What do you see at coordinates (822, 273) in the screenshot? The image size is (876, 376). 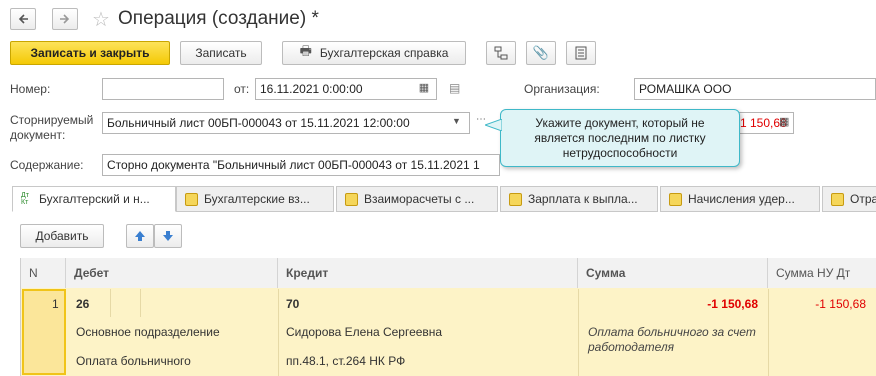 I see `column-header-sum-nu: Сумма НУ Дт` at bounding box center [822, 273].